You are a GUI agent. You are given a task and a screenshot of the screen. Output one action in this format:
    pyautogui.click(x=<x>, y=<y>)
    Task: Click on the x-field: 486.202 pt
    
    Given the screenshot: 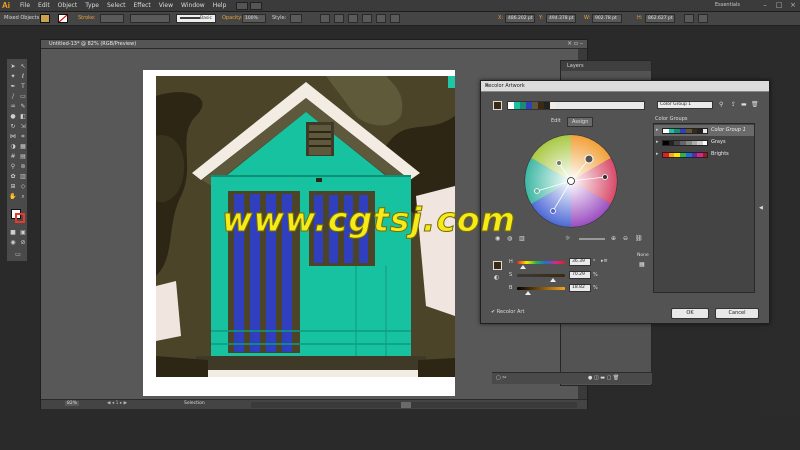 What is the action you would take?
    pyautogui.click(x=520, y=18)
    